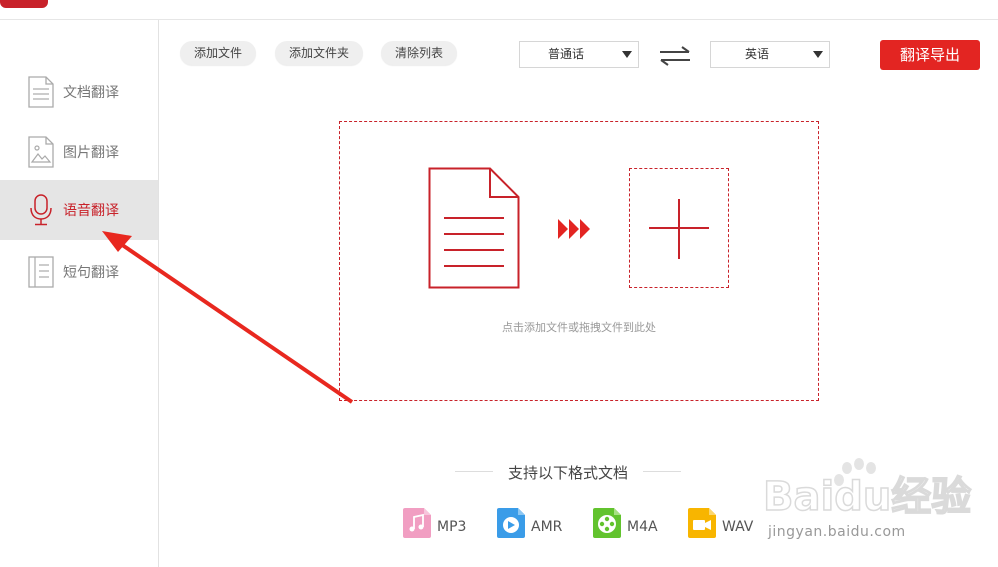  I want to click on target-language-select: 英语, so click(770, 54).